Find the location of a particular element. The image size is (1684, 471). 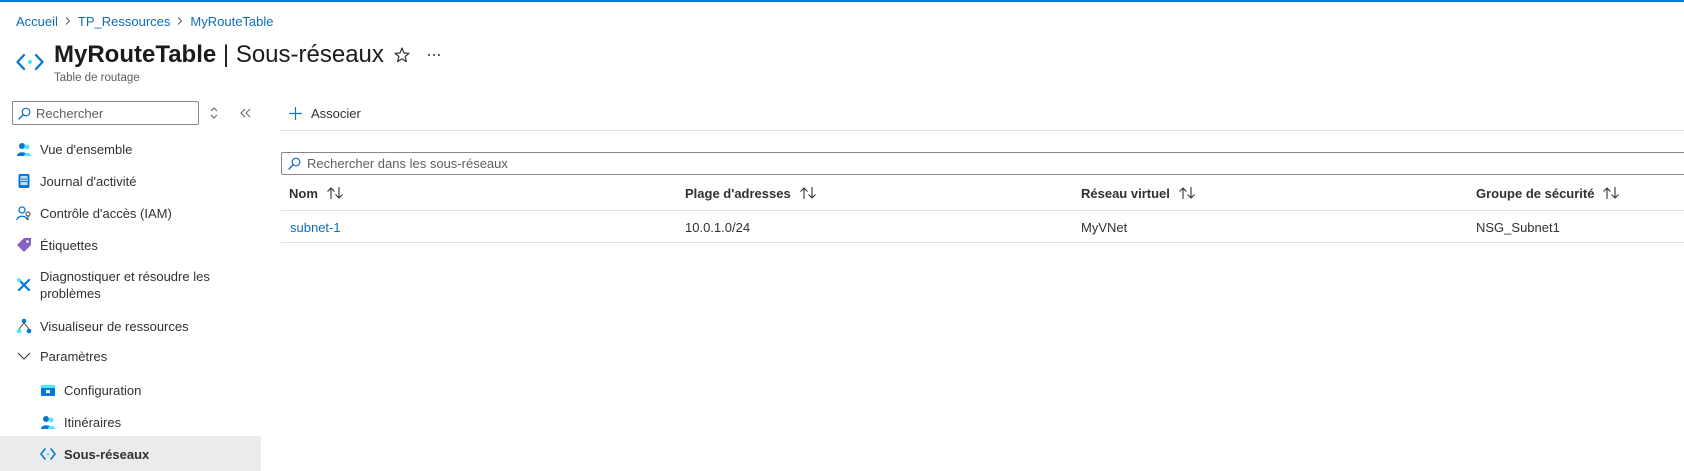

blade-name: Sous-réseaux is located at coordinates (309, 54).